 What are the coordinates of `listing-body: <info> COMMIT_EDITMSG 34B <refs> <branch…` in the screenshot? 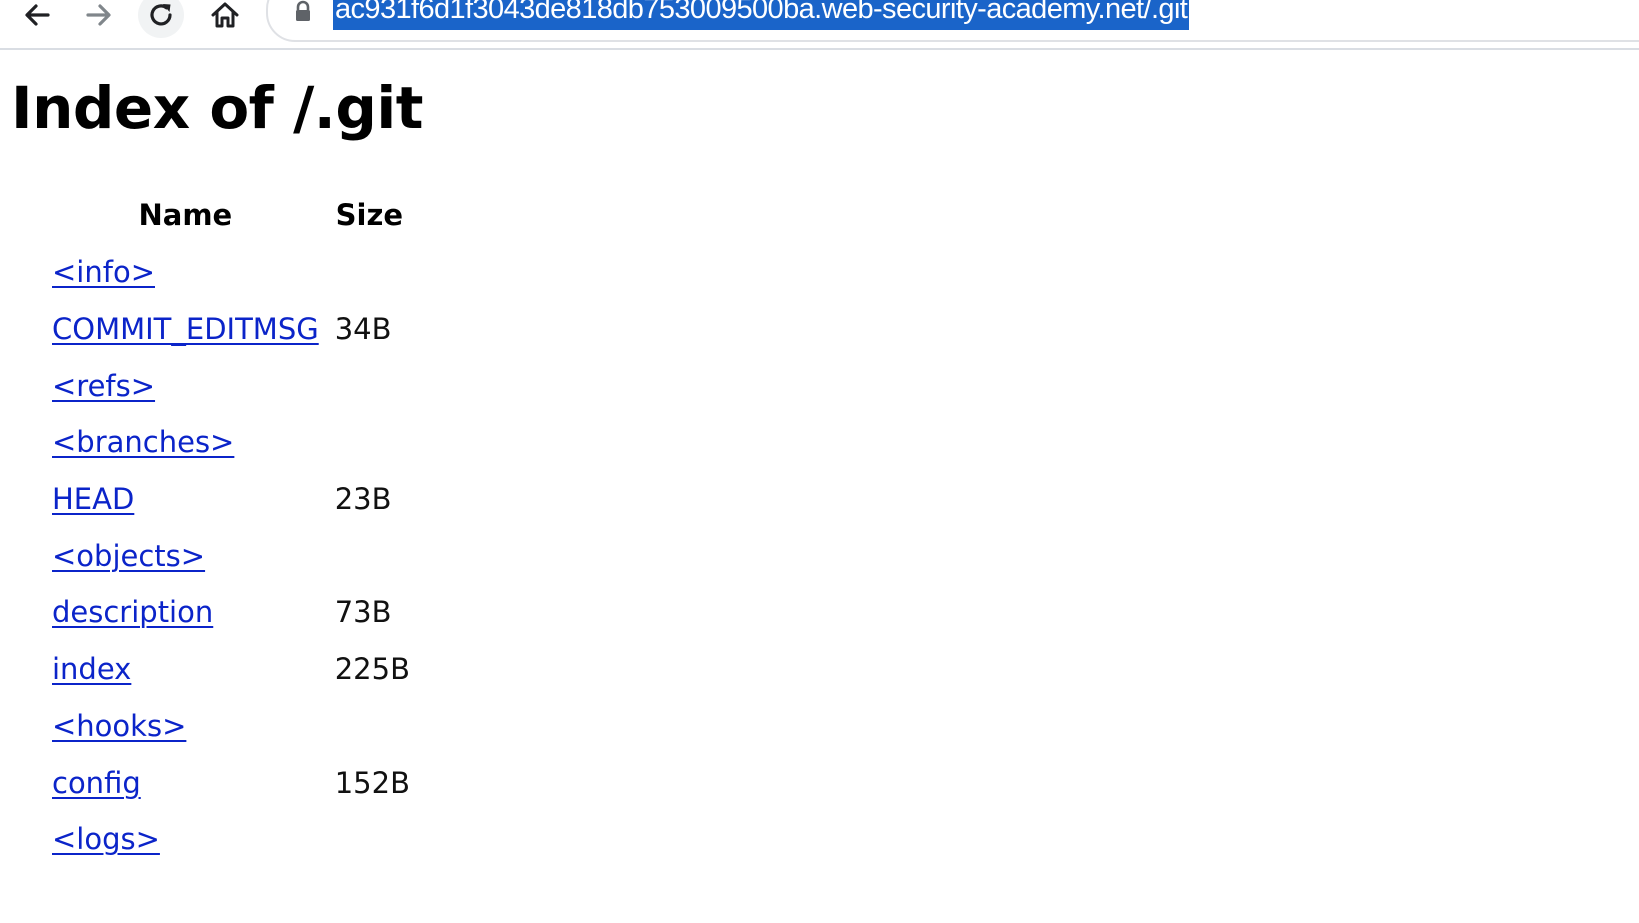 It's located at (231, 556).